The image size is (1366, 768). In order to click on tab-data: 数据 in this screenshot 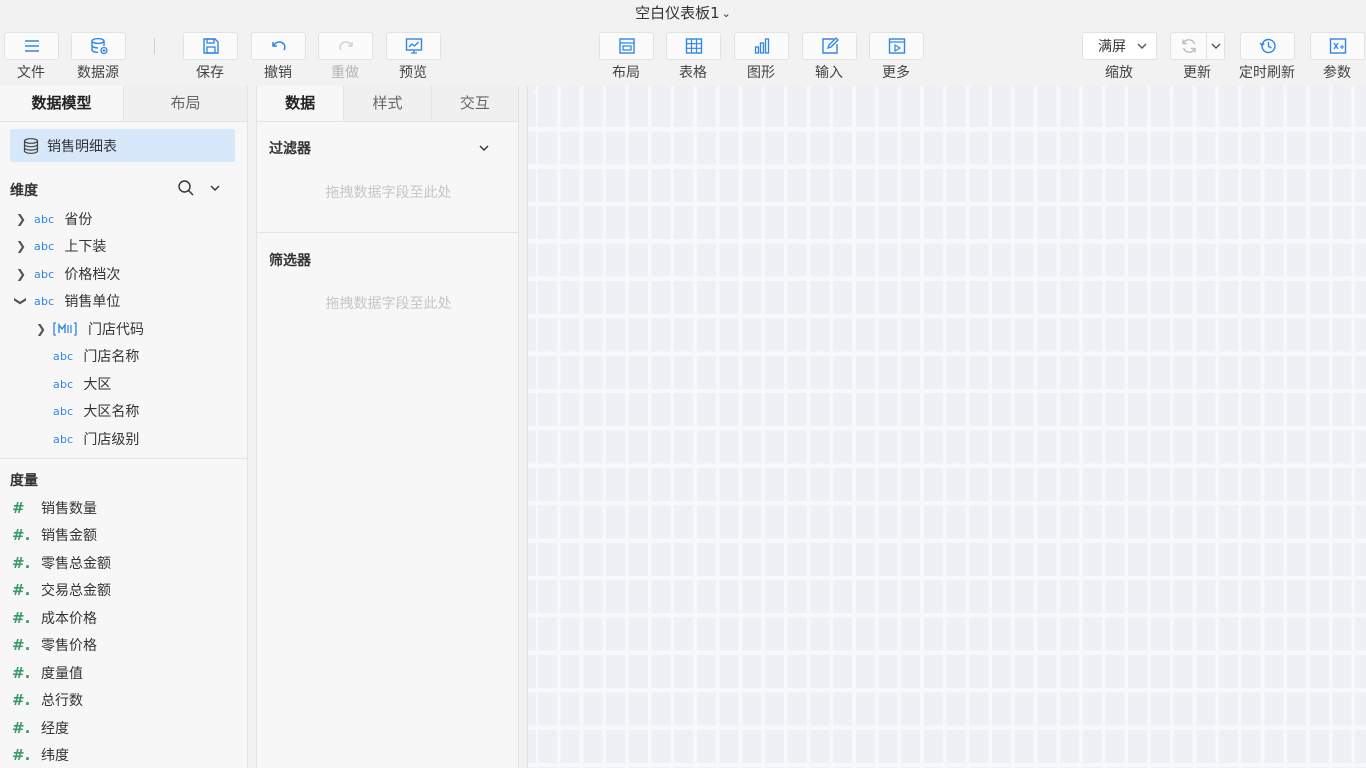, I will do `click(301, 103)`.